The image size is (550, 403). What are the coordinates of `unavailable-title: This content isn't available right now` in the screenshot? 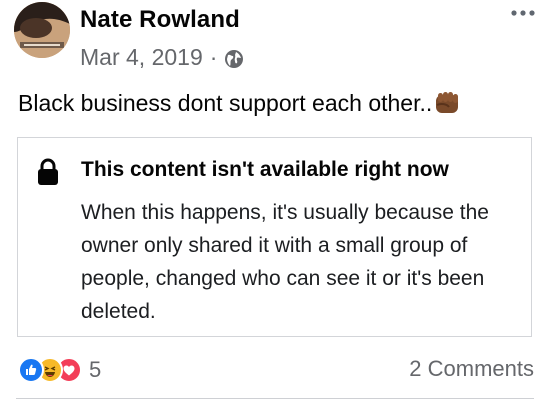 It's located at (265, 169).